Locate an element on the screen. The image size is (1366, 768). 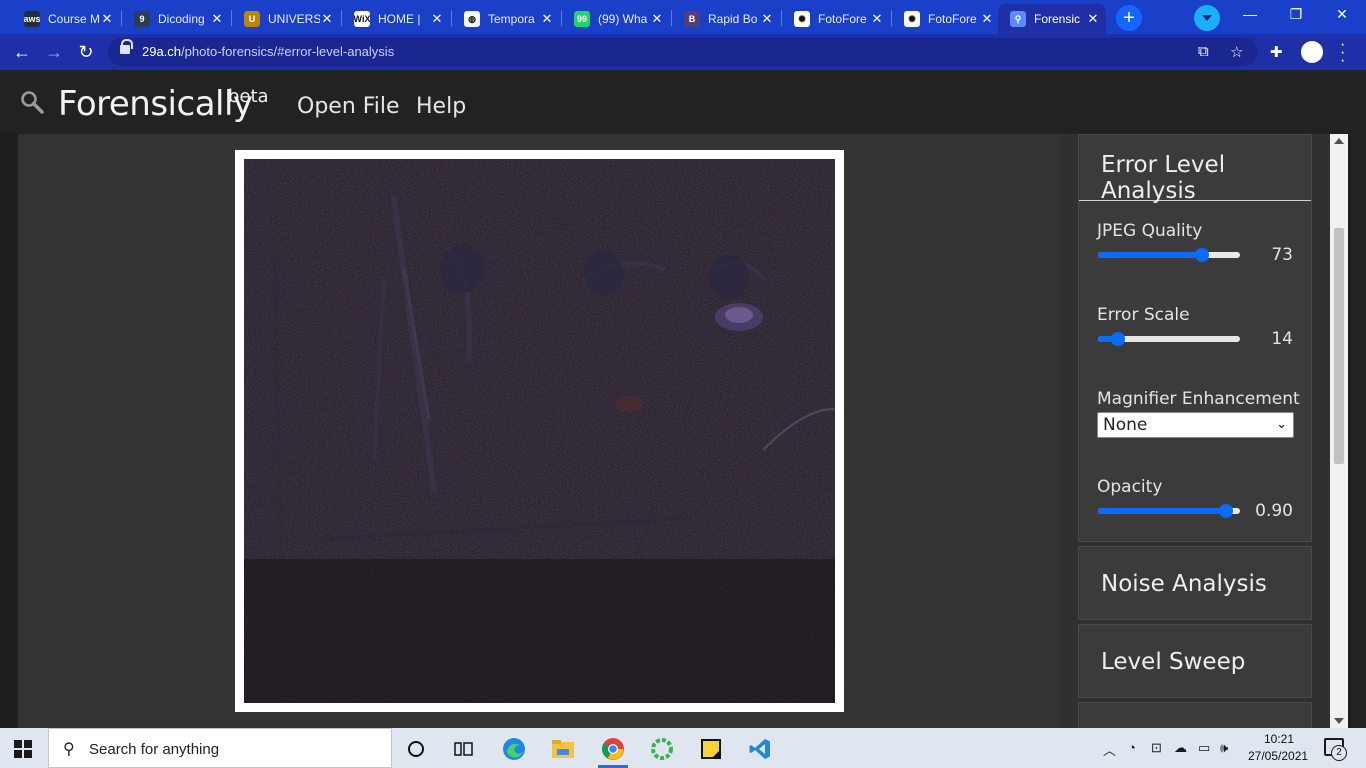
sidebar-scrollbar is located at coordinates (1339, 431).